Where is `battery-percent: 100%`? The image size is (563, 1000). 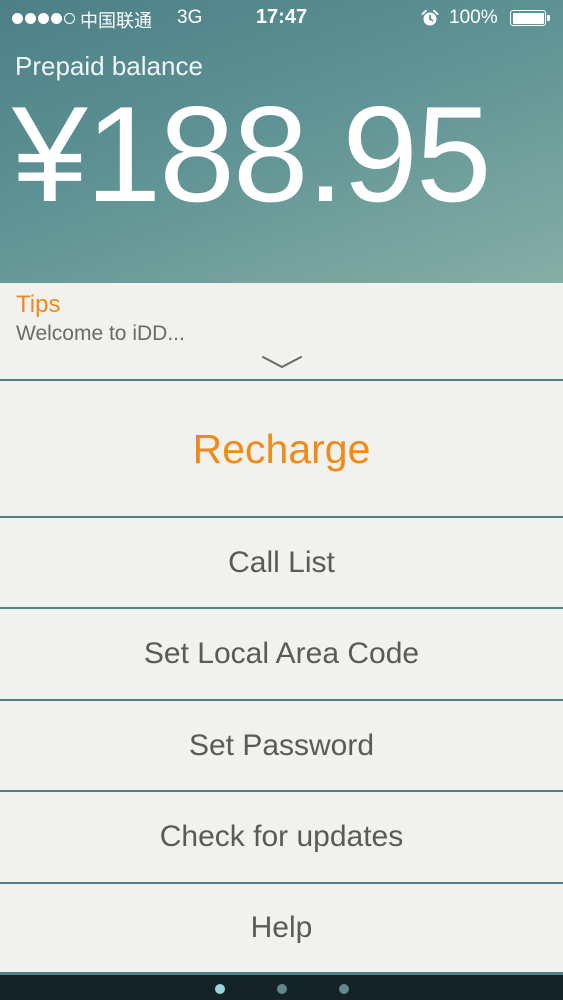 battery-percent: 100% is located at coordinates (473, 17).